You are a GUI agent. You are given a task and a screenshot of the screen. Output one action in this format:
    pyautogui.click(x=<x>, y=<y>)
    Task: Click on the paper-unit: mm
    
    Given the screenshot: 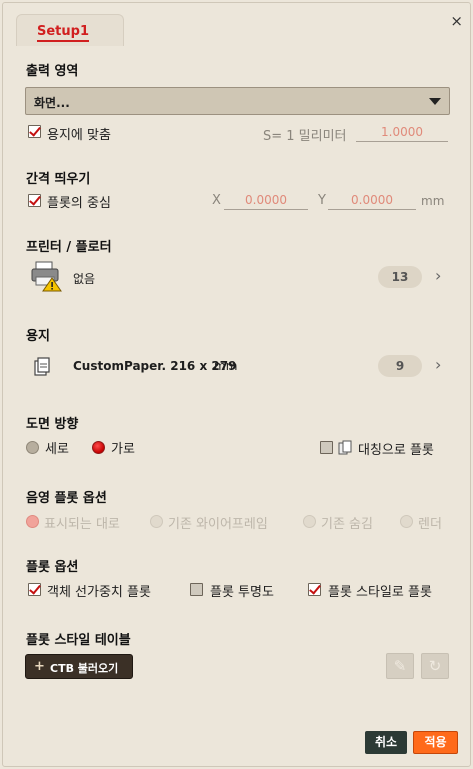 What is the action you would take?
    pyautogui.click(x=226, y=366)
    